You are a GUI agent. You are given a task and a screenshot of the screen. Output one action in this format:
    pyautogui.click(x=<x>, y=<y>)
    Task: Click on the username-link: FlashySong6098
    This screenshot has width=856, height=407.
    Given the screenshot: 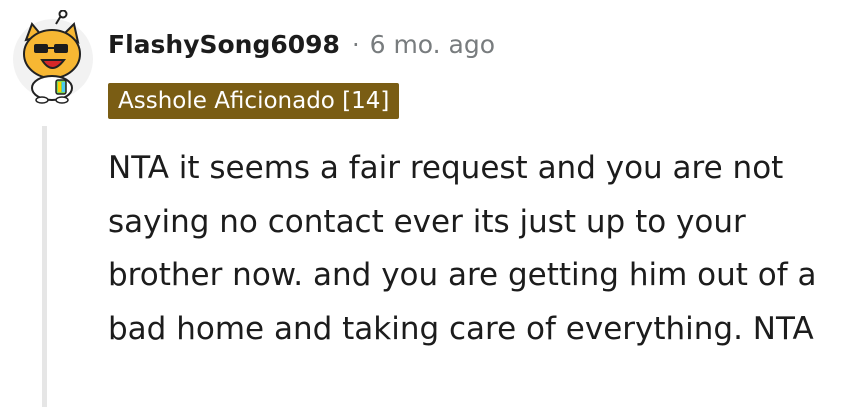 What is the action you would take?
    pyautogui.click(x=224, y=44)
    